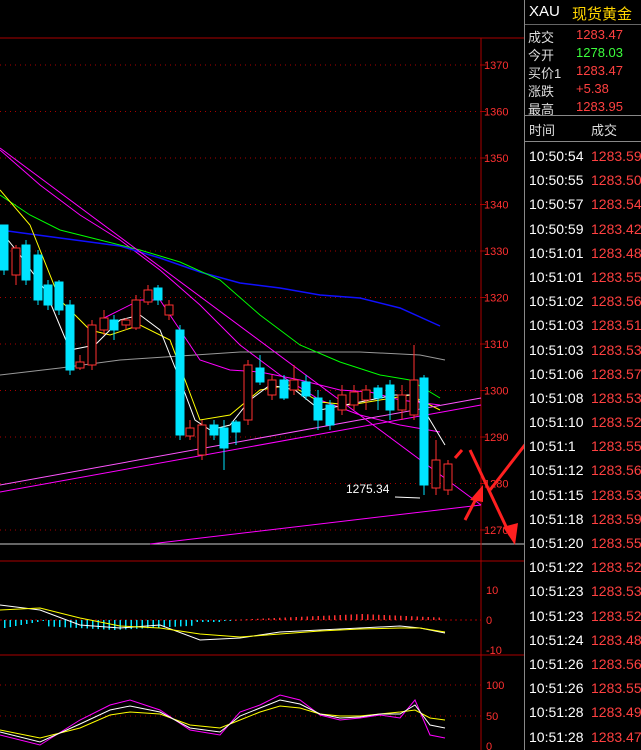 This screenshot has height=750, width=641. I want to click on tick-time: 10:51:1, so click(552, 446).